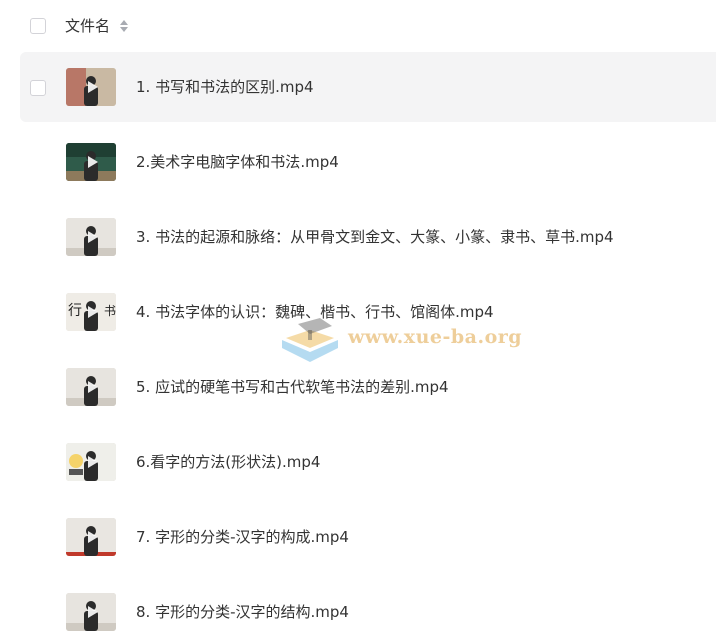  I want to click on file-row: 行书 4. 书法字体的认识：魏碑、楷书、行书、馆阁体.mp4, so click(368, 312).